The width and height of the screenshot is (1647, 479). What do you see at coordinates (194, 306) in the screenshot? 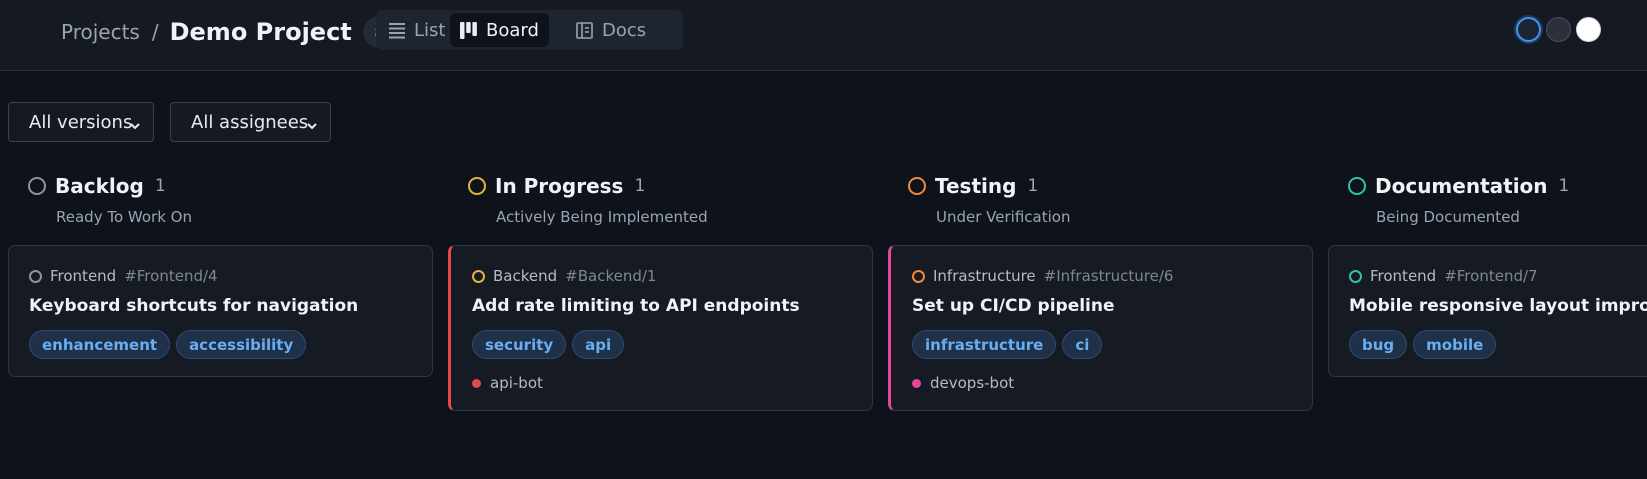
I see `card-title: Keyboard shortcuts for navigation` at bounding box center [194, 306].